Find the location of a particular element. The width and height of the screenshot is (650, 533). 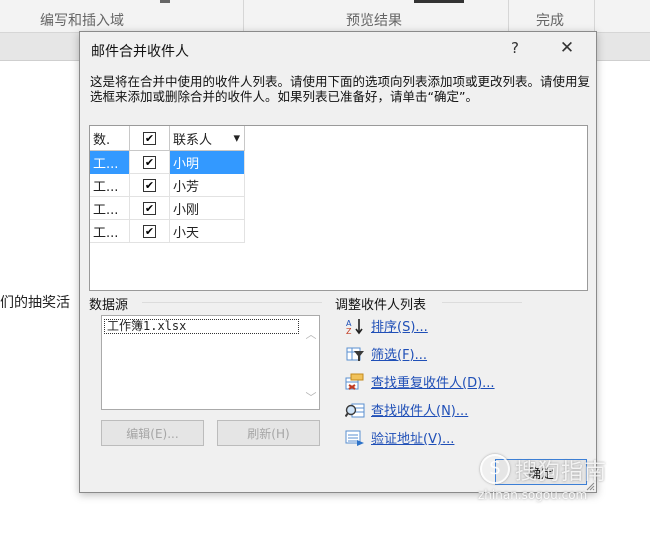

ok-button: 确定 is located at coordinates (541, 472).